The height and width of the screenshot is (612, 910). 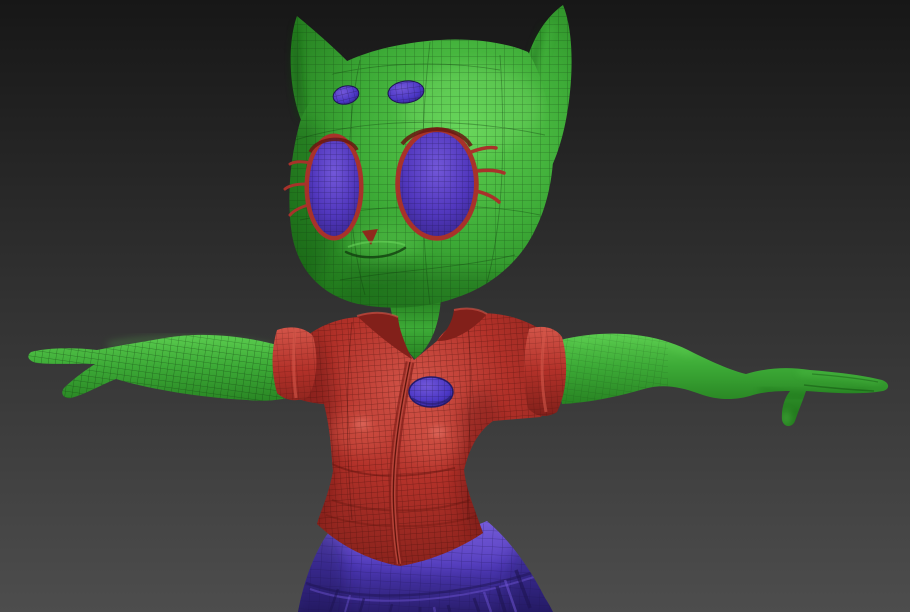 I want to click on chest-button, so click(x=431, y=392).